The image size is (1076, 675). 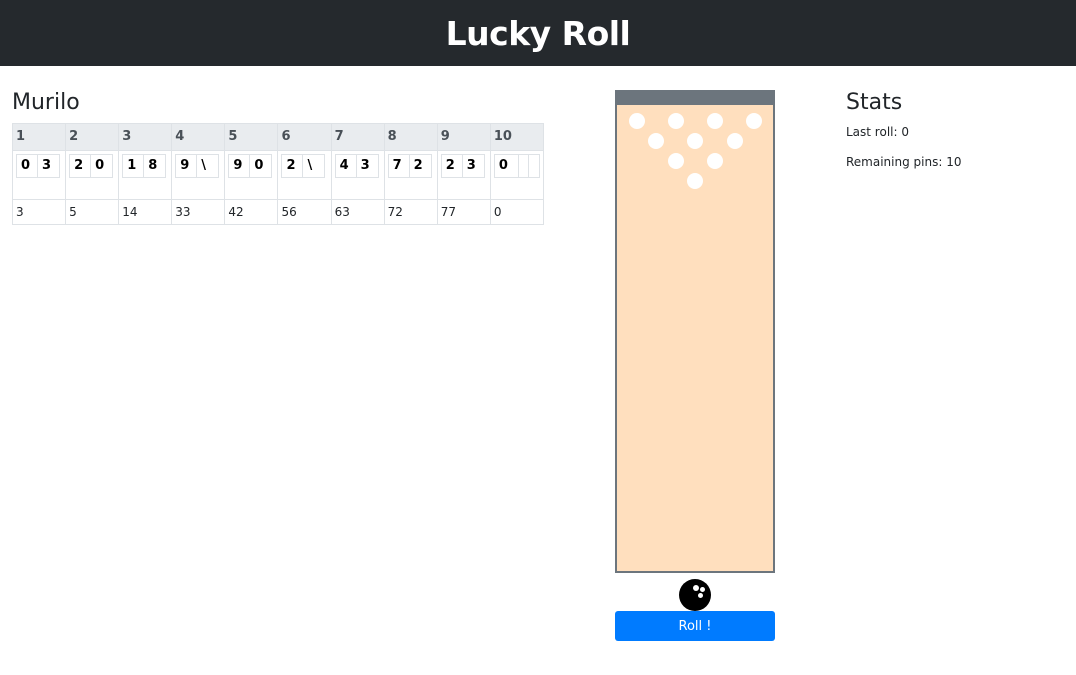 I want to click on frame-rolls: 03, so click(x=39, y=175).